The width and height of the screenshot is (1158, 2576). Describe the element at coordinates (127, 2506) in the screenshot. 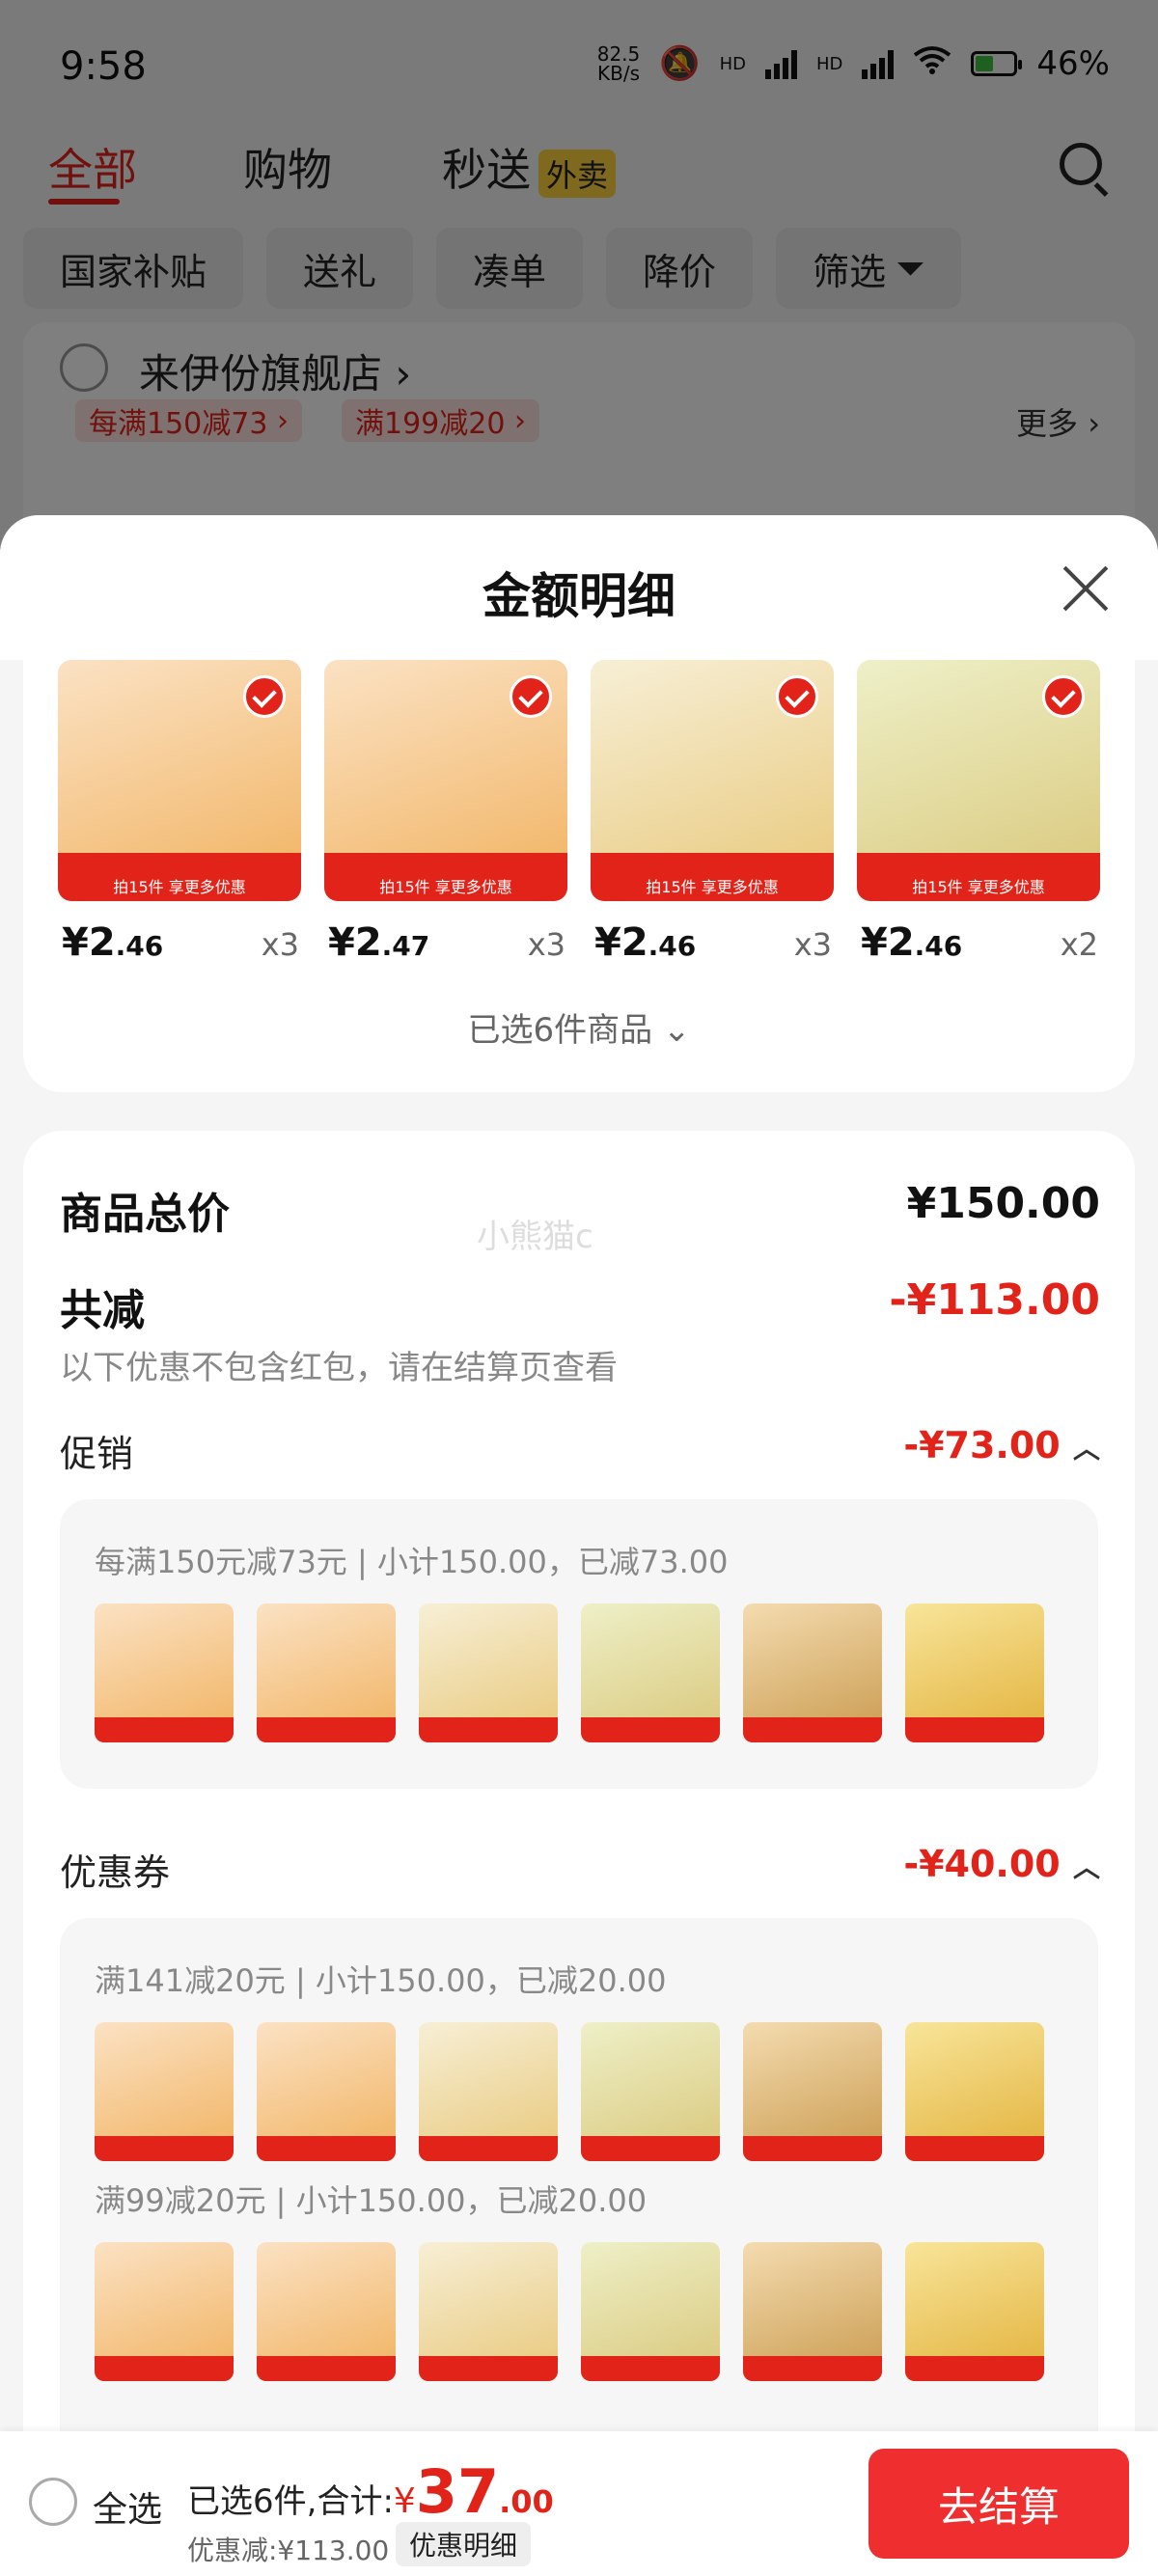

I see `select-all-label: 全选` at that location.